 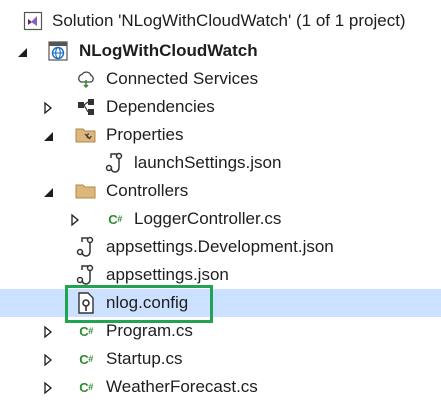 I want to click on tree-row-weather-forecast: C # WeatherForecast.cs, so click(x=220, y=387).